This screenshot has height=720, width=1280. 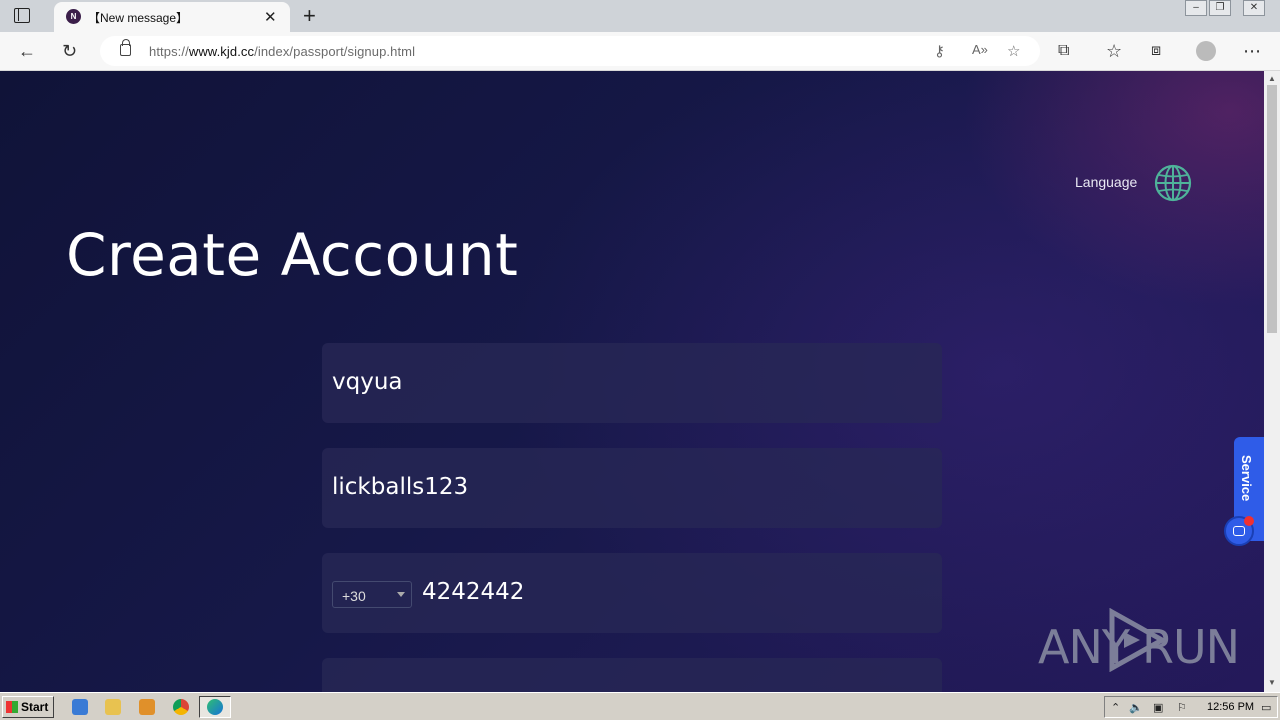 I want to click on chrome-icon, so click(x=181, y=707).